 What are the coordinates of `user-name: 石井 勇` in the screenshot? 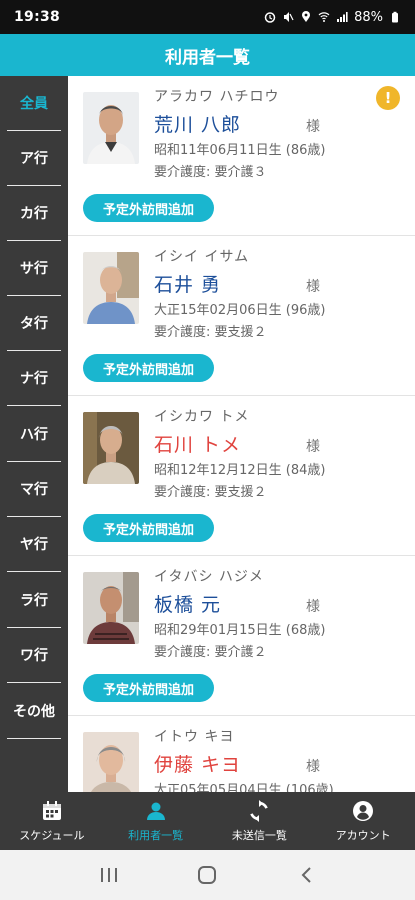 It's located at (187, 283).